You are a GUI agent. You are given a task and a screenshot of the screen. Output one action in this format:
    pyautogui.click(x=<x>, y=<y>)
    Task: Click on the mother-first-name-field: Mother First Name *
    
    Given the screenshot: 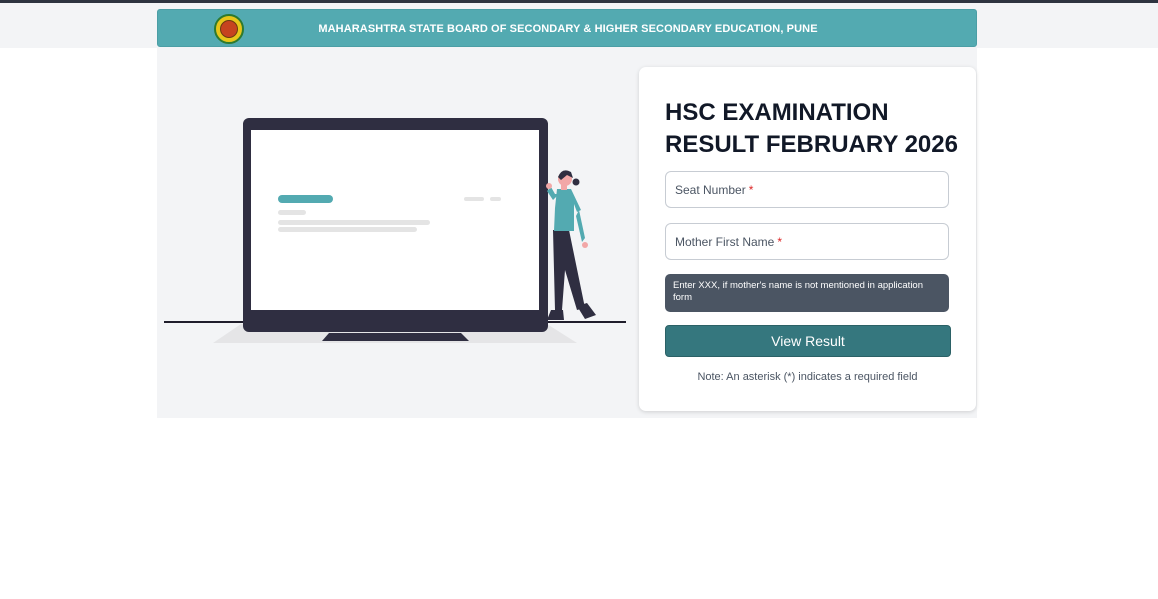 What is the action you would take?
    pyautogui.click(x=807, y=241)
    